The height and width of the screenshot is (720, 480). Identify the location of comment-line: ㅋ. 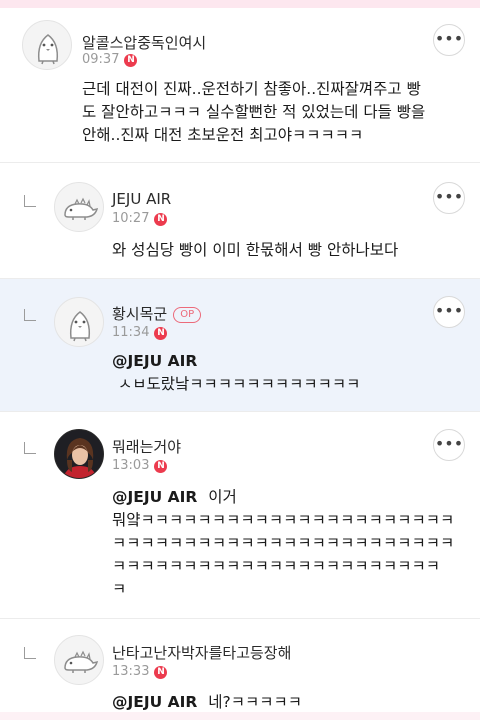
(119, 589).